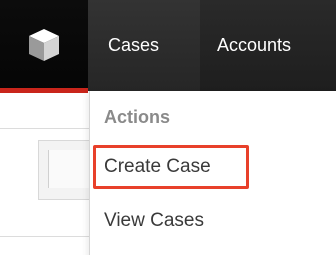  I want to click on cube-icon, so click(44, 45).